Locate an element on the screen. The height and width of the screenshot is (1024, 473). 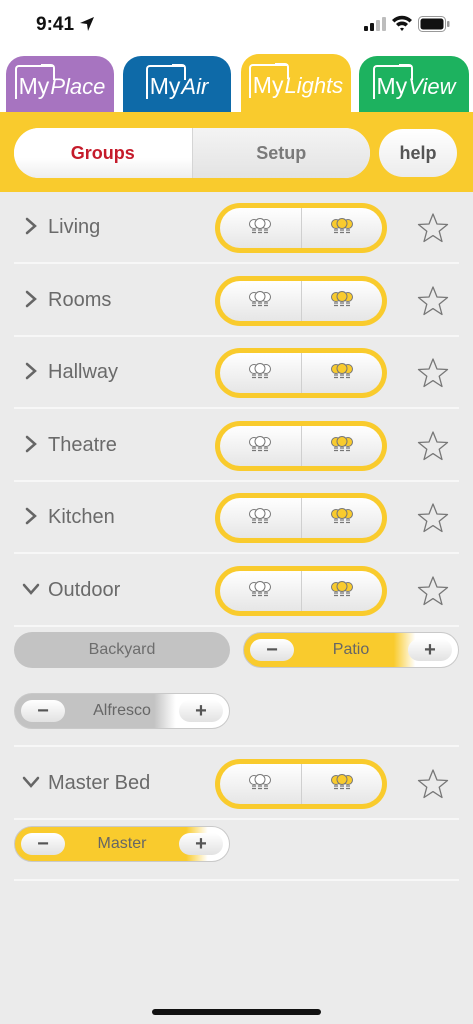
group-name: Living is located at coordinates (74, 227).